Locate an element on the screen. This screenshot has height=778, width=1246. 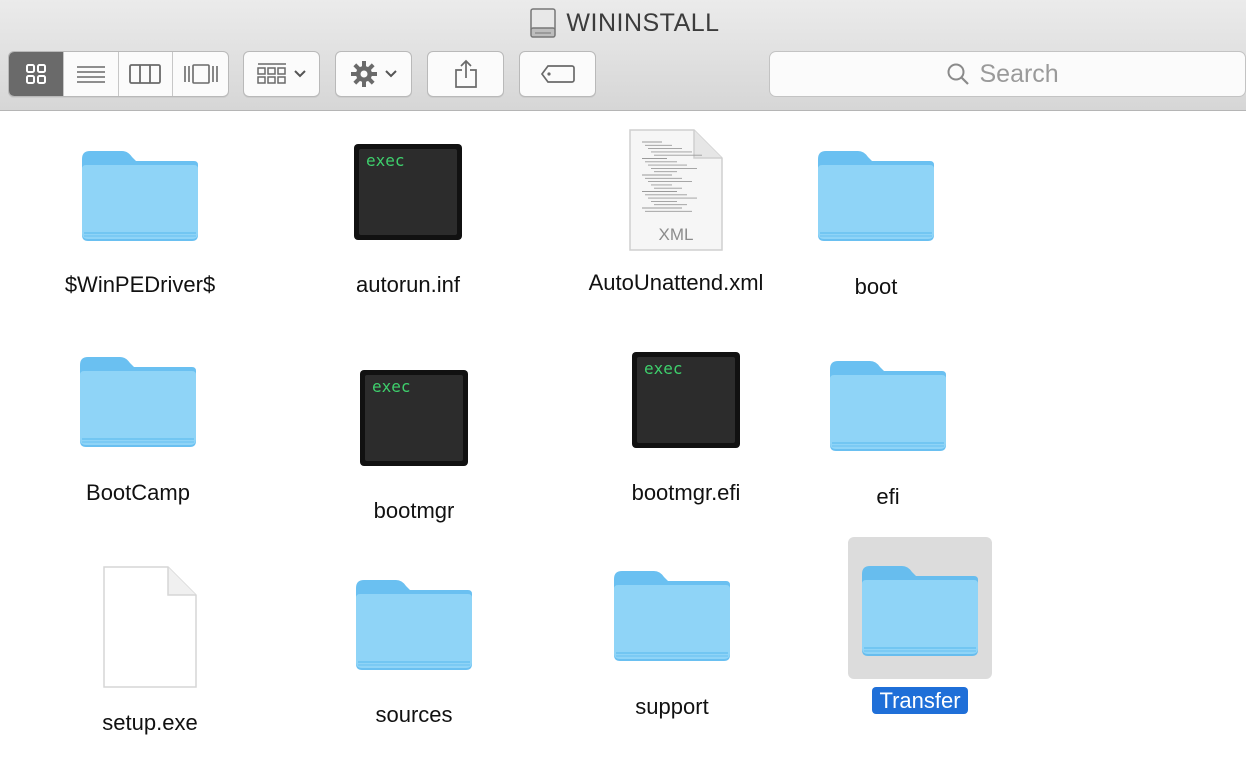
file-name: setup.exe is located at coordinates (150, 722).